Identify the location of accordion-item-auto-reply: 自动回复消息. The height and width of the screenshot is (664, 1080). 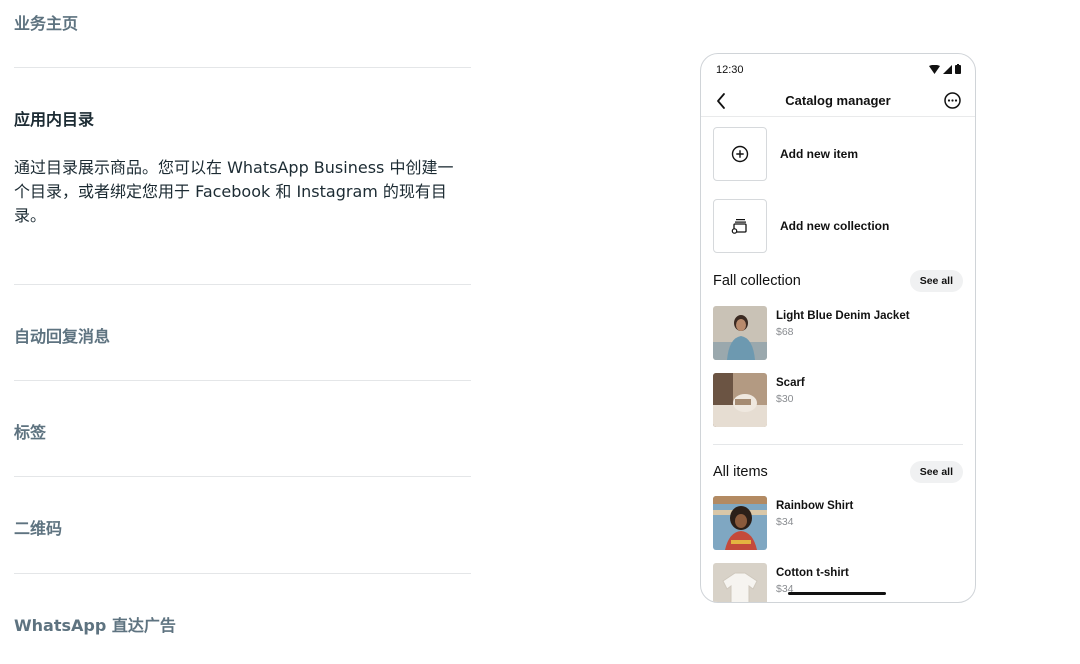
(242, 333).